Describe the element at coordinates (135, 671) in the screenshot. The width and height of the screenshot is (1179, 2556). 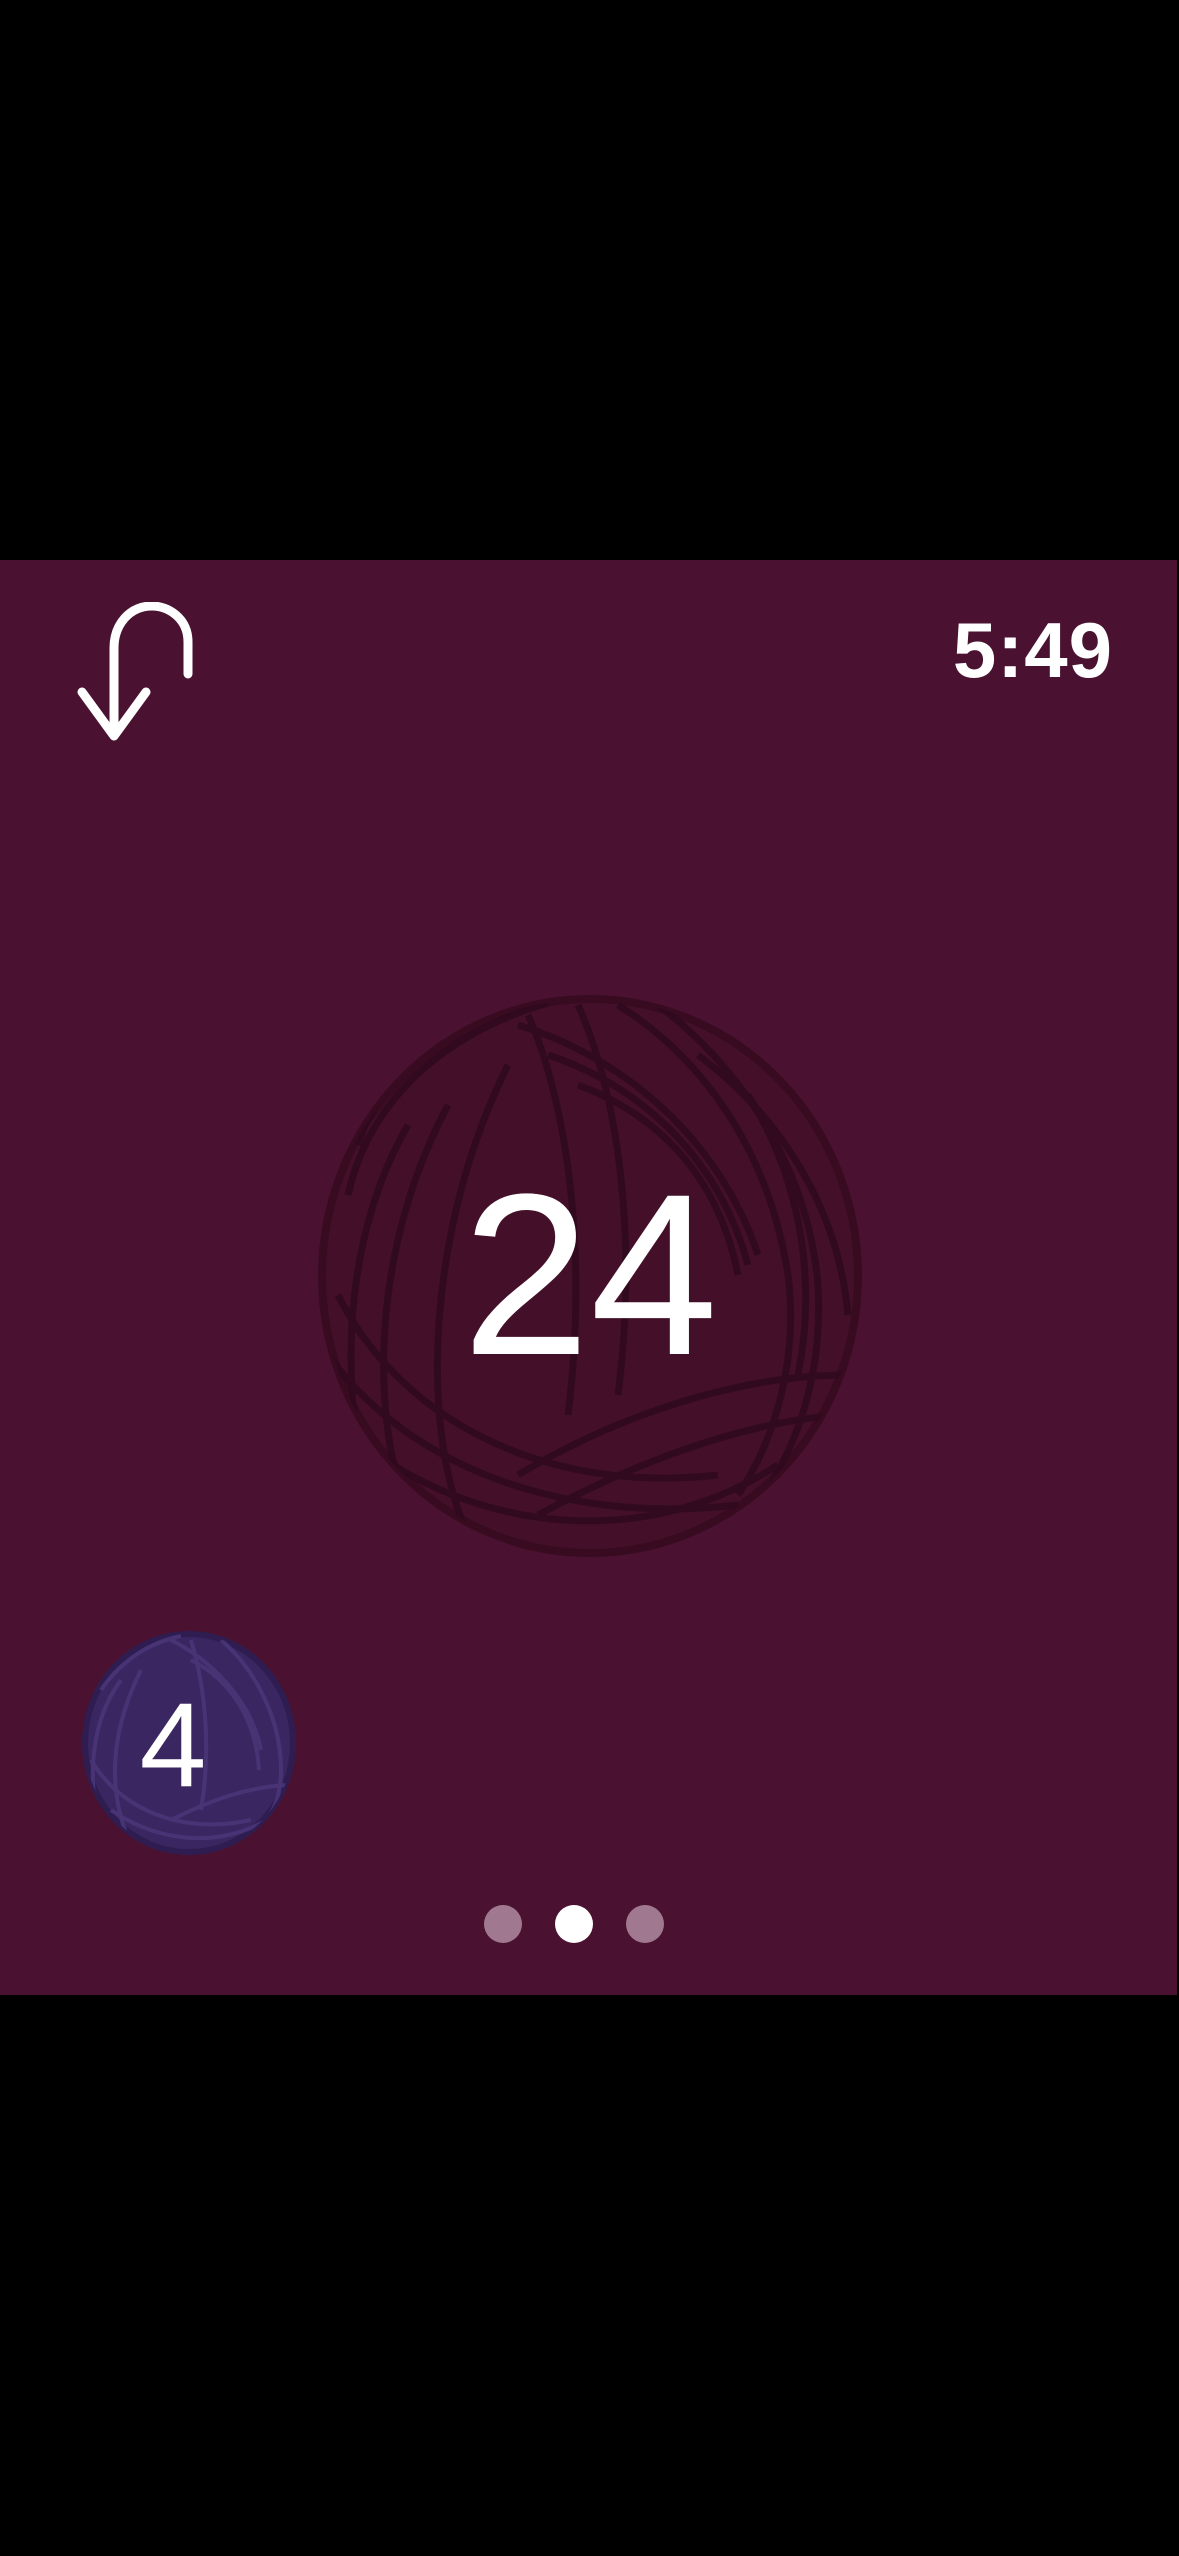
I see `undo-icon` at that location.